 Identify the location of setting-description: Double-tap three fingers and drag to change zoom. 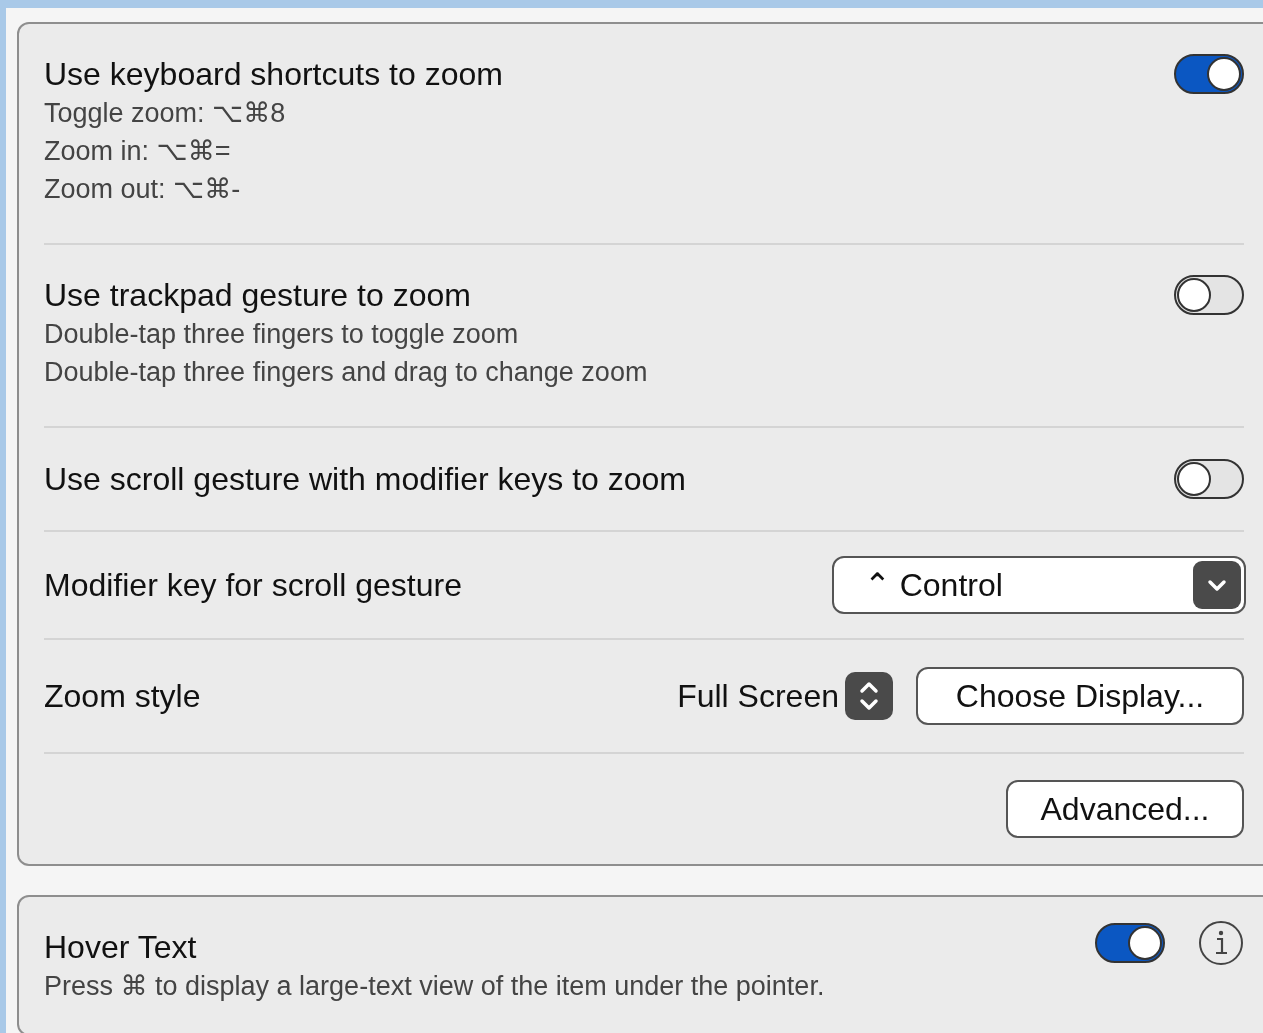
(346, 372).